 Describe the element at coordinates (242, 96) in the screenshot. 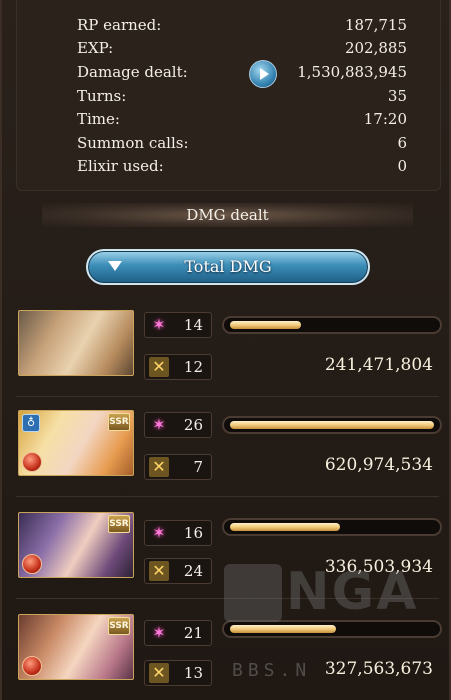

I see `result-row-turns: Turns: 35` at that location.